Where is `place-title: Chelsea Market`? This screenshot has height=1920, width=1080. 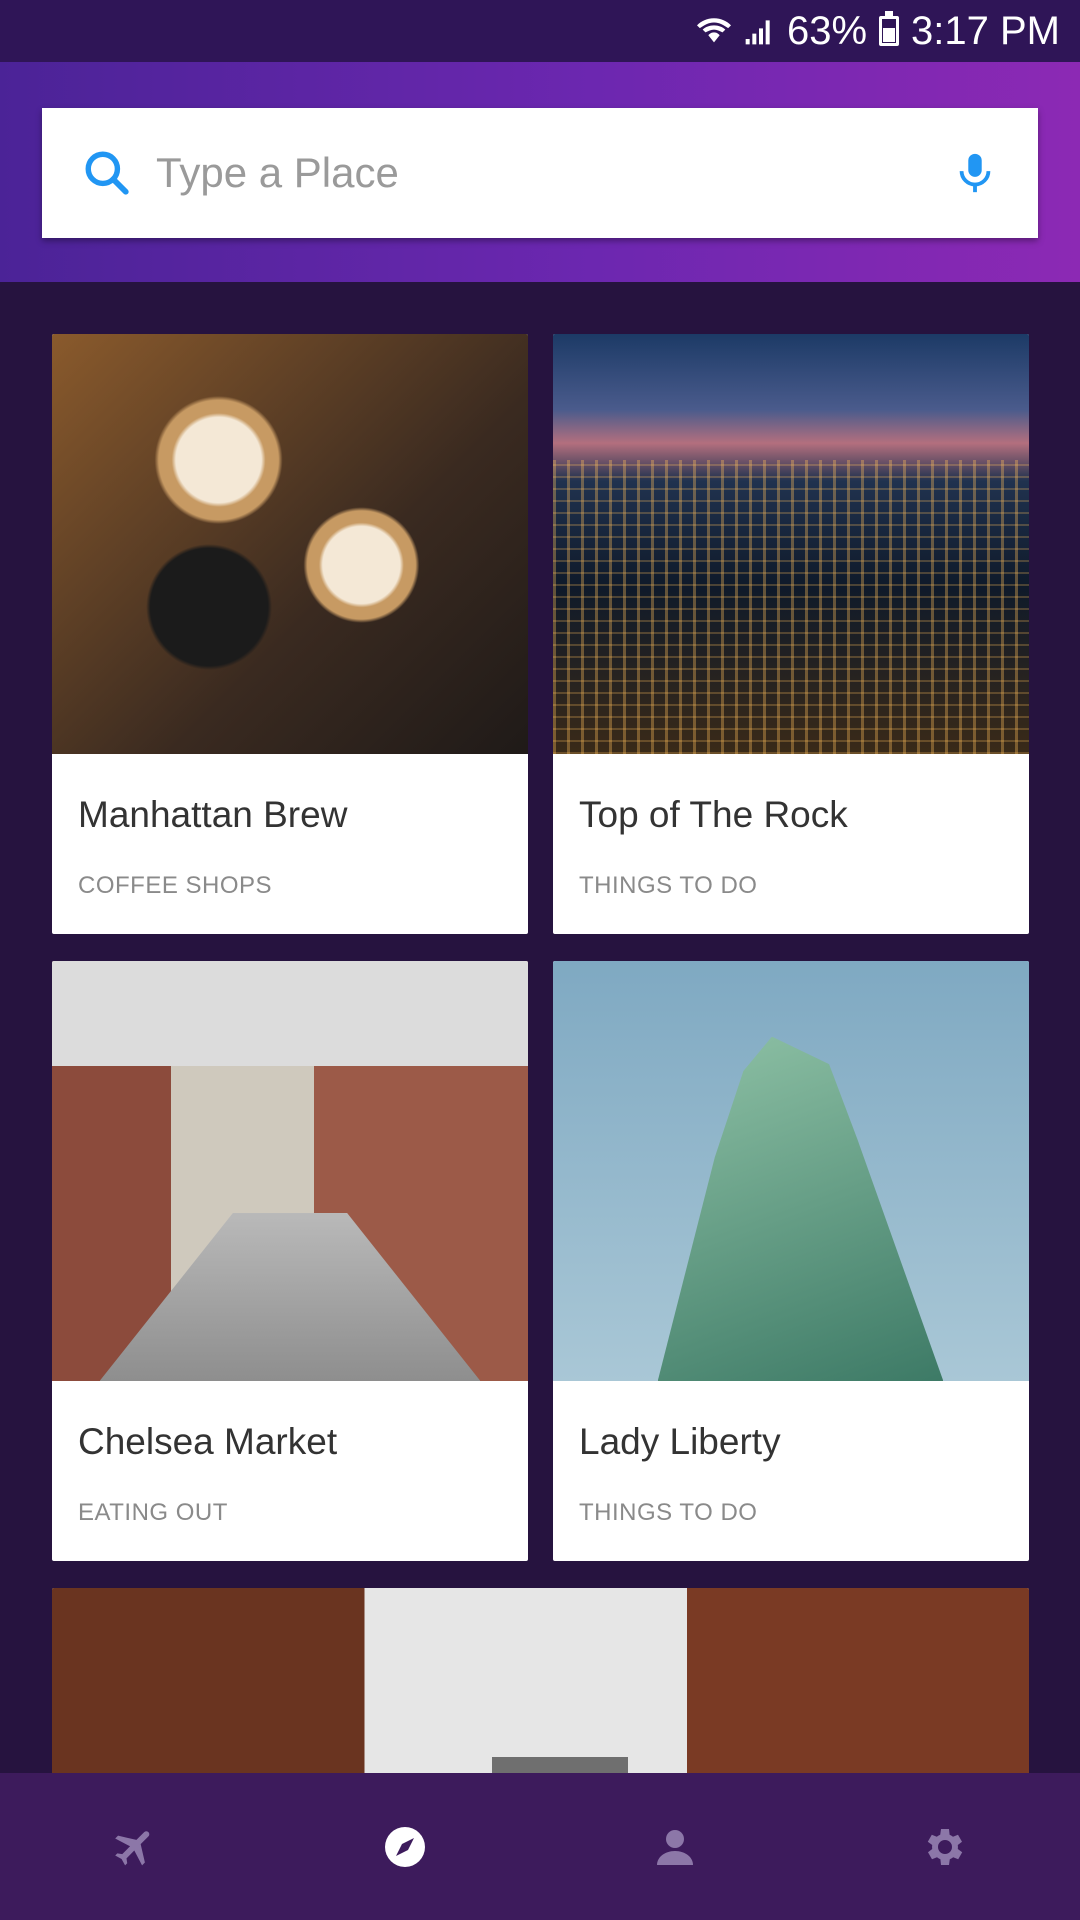
place-title: Chelsea Market is located at coordinates (208, 1441).